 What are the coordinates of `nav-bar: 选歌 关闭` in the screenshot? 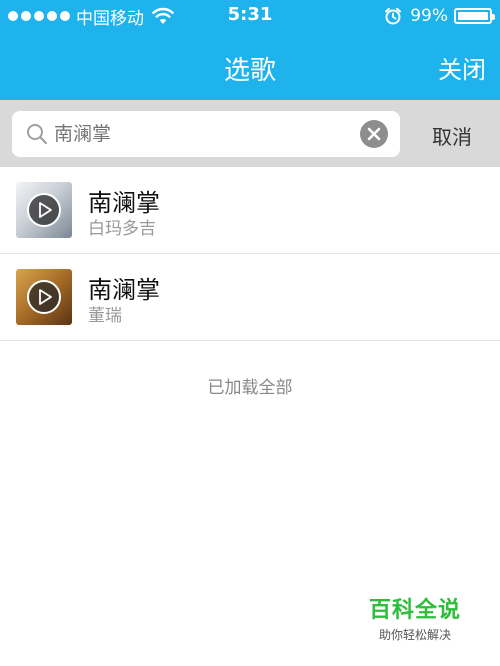 It's located at (250, 66).